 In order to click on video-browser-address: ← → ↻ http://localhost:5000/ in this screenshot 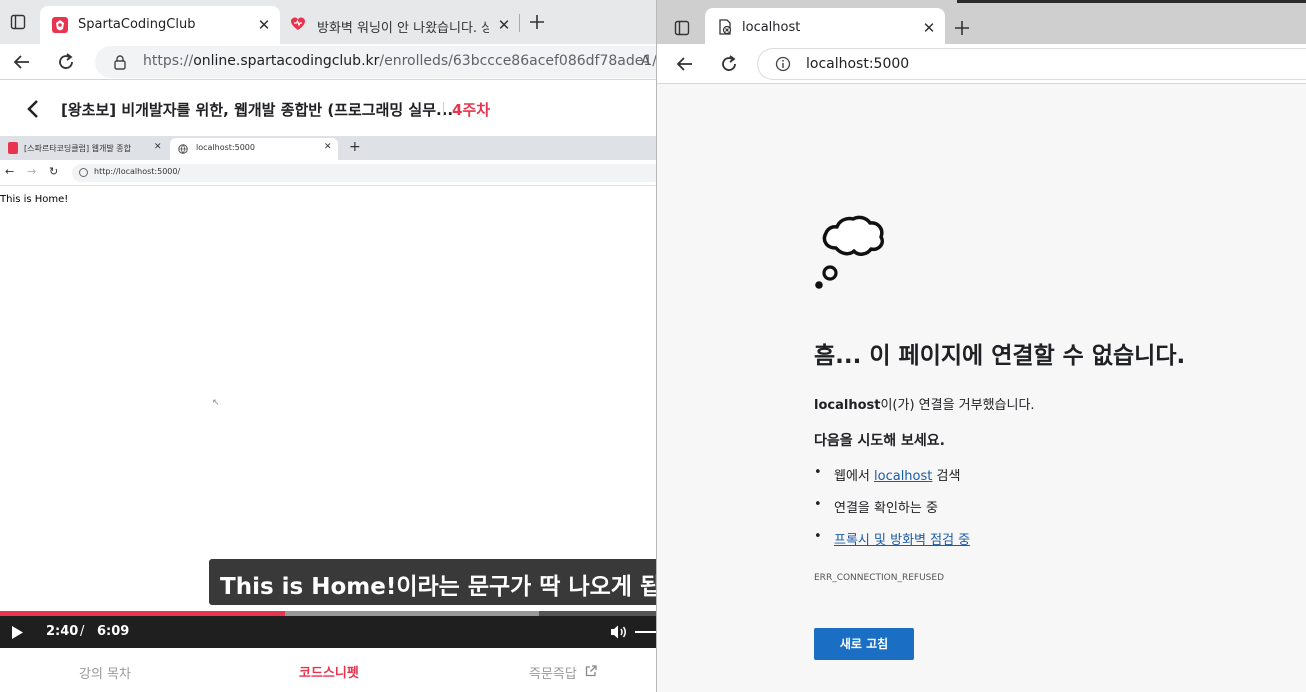, I will do `click(328, 173)`.